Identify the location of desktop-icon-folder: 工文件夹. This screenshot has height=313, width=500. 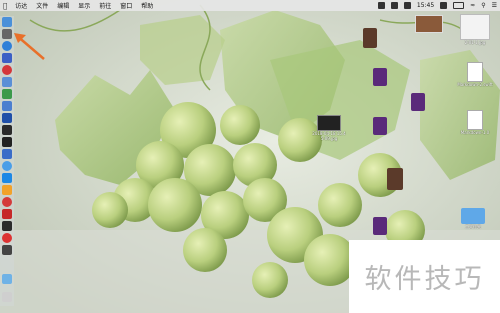
(473, 218).